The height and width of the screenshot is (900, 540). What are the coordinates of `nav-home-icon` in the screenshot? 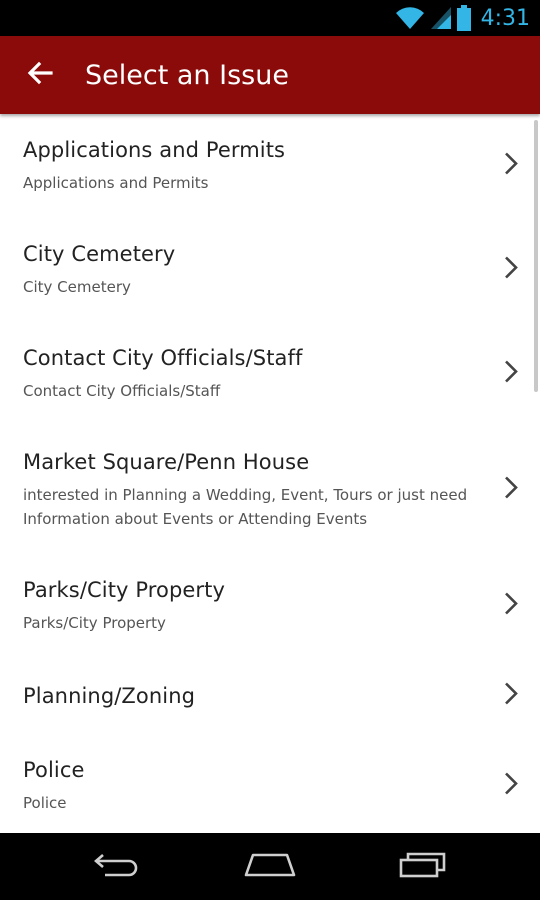 It's located at (270, 866).